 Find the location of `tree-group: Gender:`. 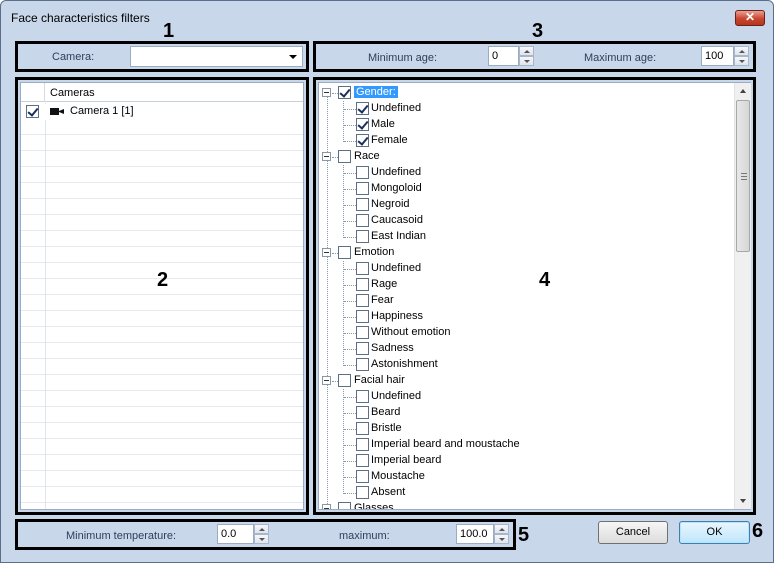

tree-group: Gender: is located at coordinates (488, 93).